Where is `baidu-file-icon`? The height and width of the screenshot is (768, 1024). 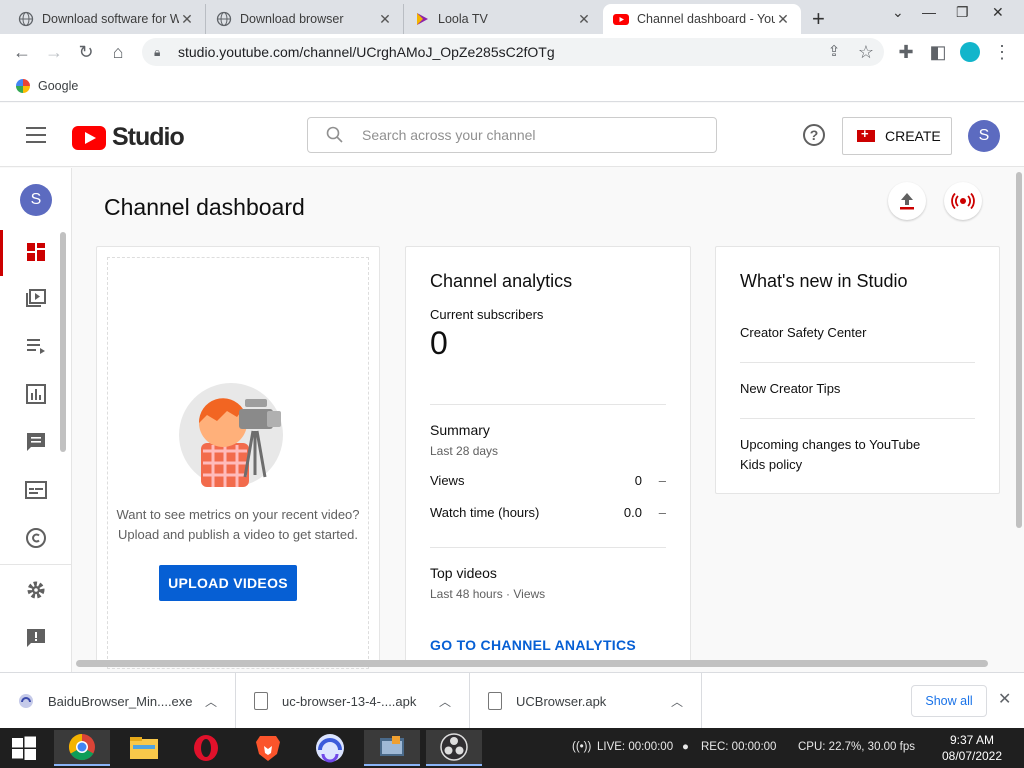
baidu-file-icon is located at coordinates (26, 701).